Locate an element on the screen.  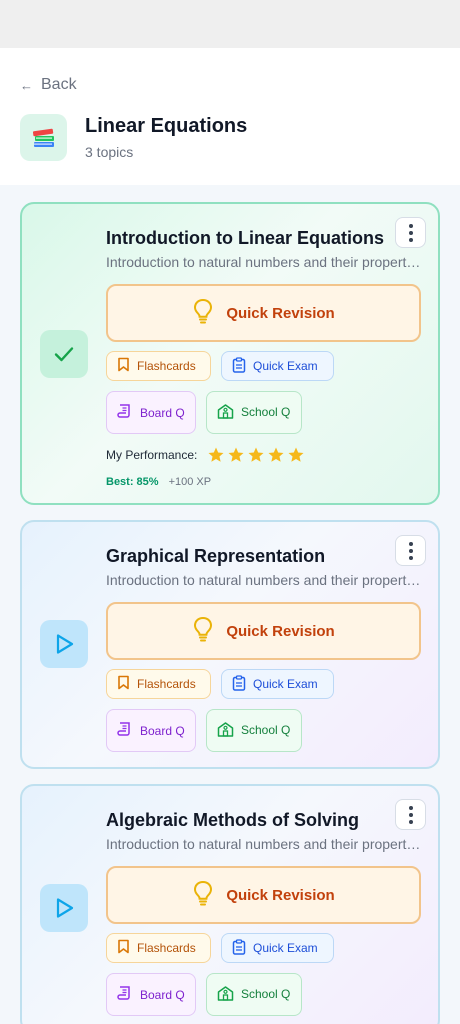
topic-title: Algebraic Methods of Solving is located at coordinates (233, 820).